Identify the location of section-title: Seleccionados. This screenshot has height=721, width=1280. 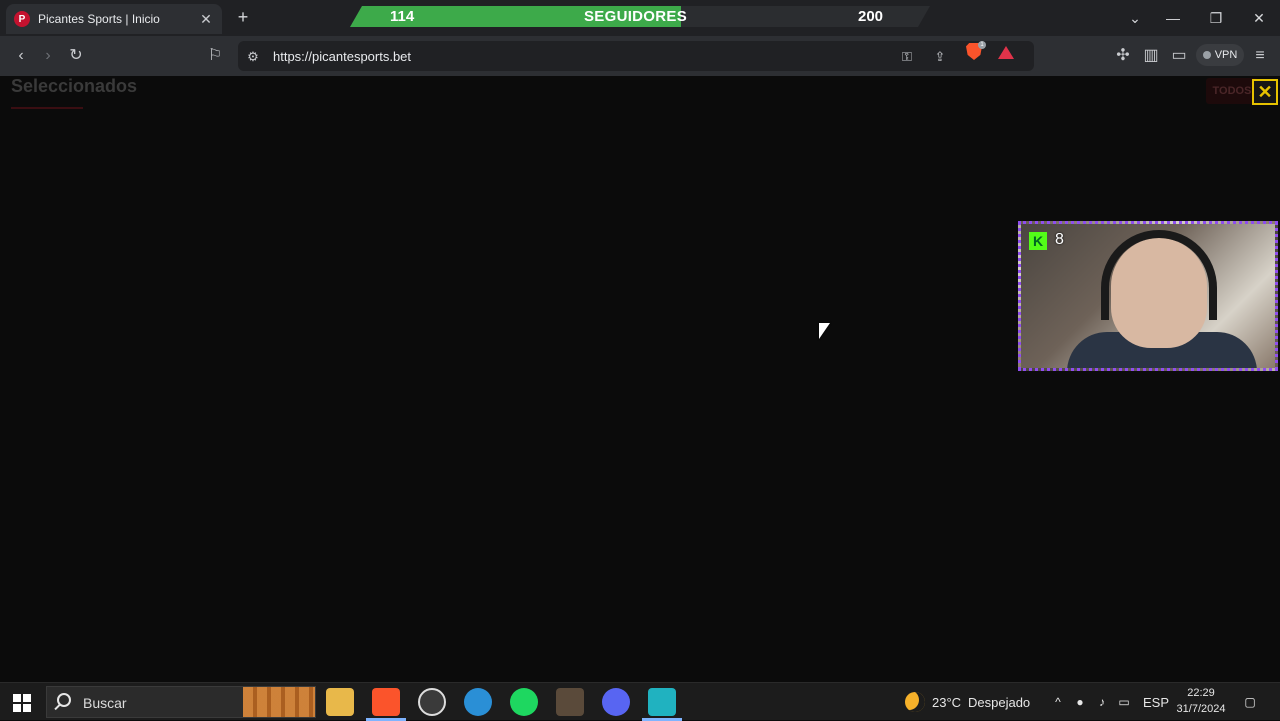
(74, 86).